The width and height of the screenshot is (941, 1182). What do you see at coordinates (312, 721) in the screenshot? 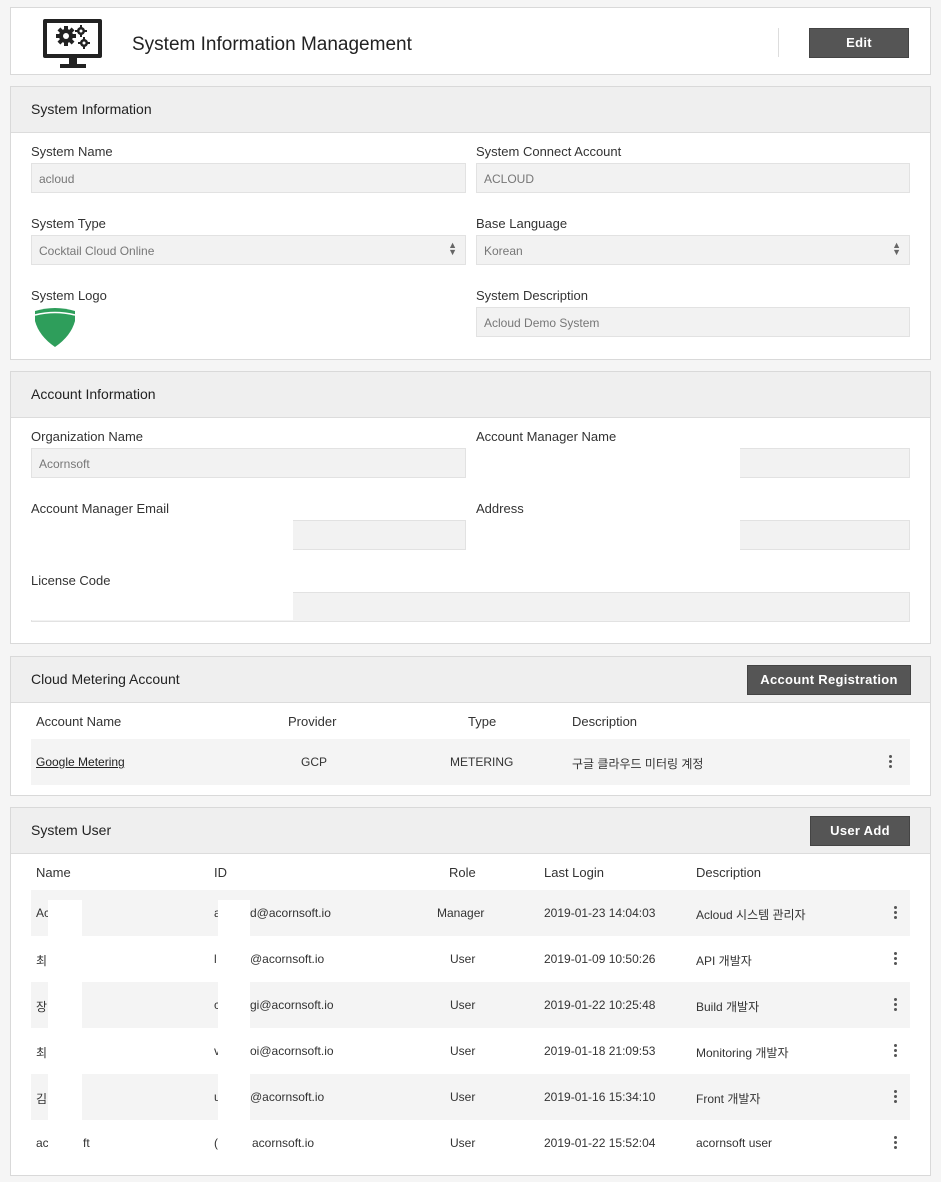
I see `column-header-provider: Provider` at bounding box center [312, 721].